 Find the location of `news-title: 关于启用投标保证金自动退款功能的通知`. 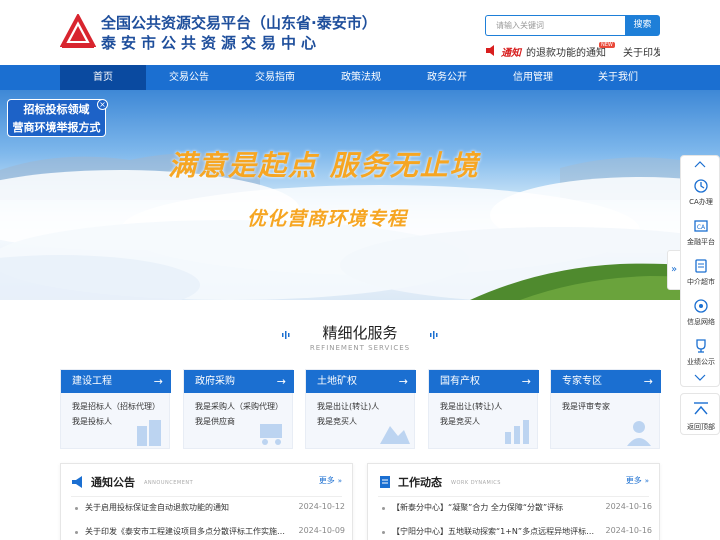

news-title: 关于启用投标保证金自动退款功能的通知 is located at coordinates (188, 507).